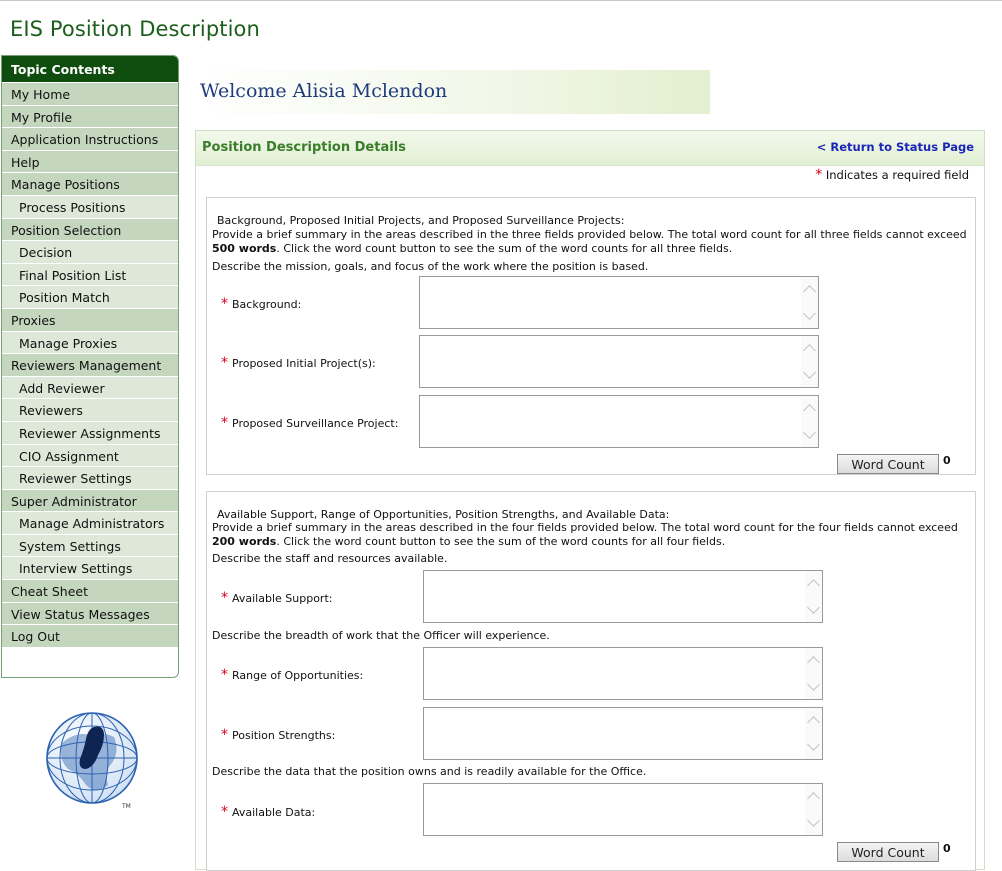 Image resolution: width=1002 pixels, height=871 pixels. Describe the element at coordinates (90, 545) in the screenshot. I see `sidebar-item-system-settings: System Settings` at that location.